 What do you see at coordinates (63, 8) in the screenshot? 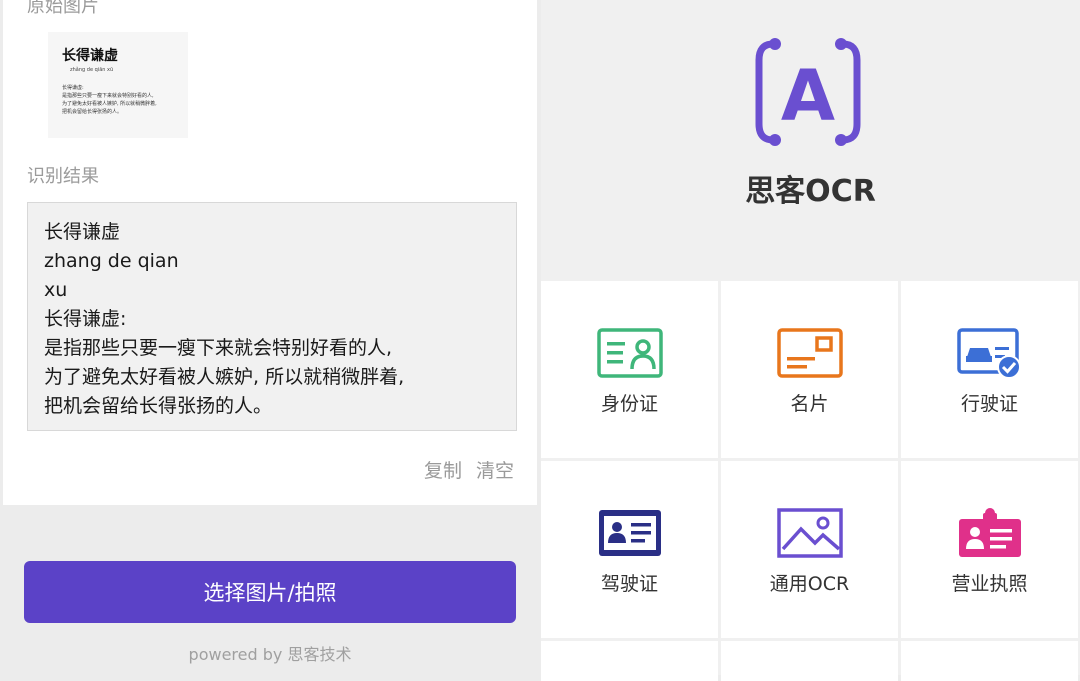
I see `original-image-label: 原始图片` at bounding box center [63, 8].